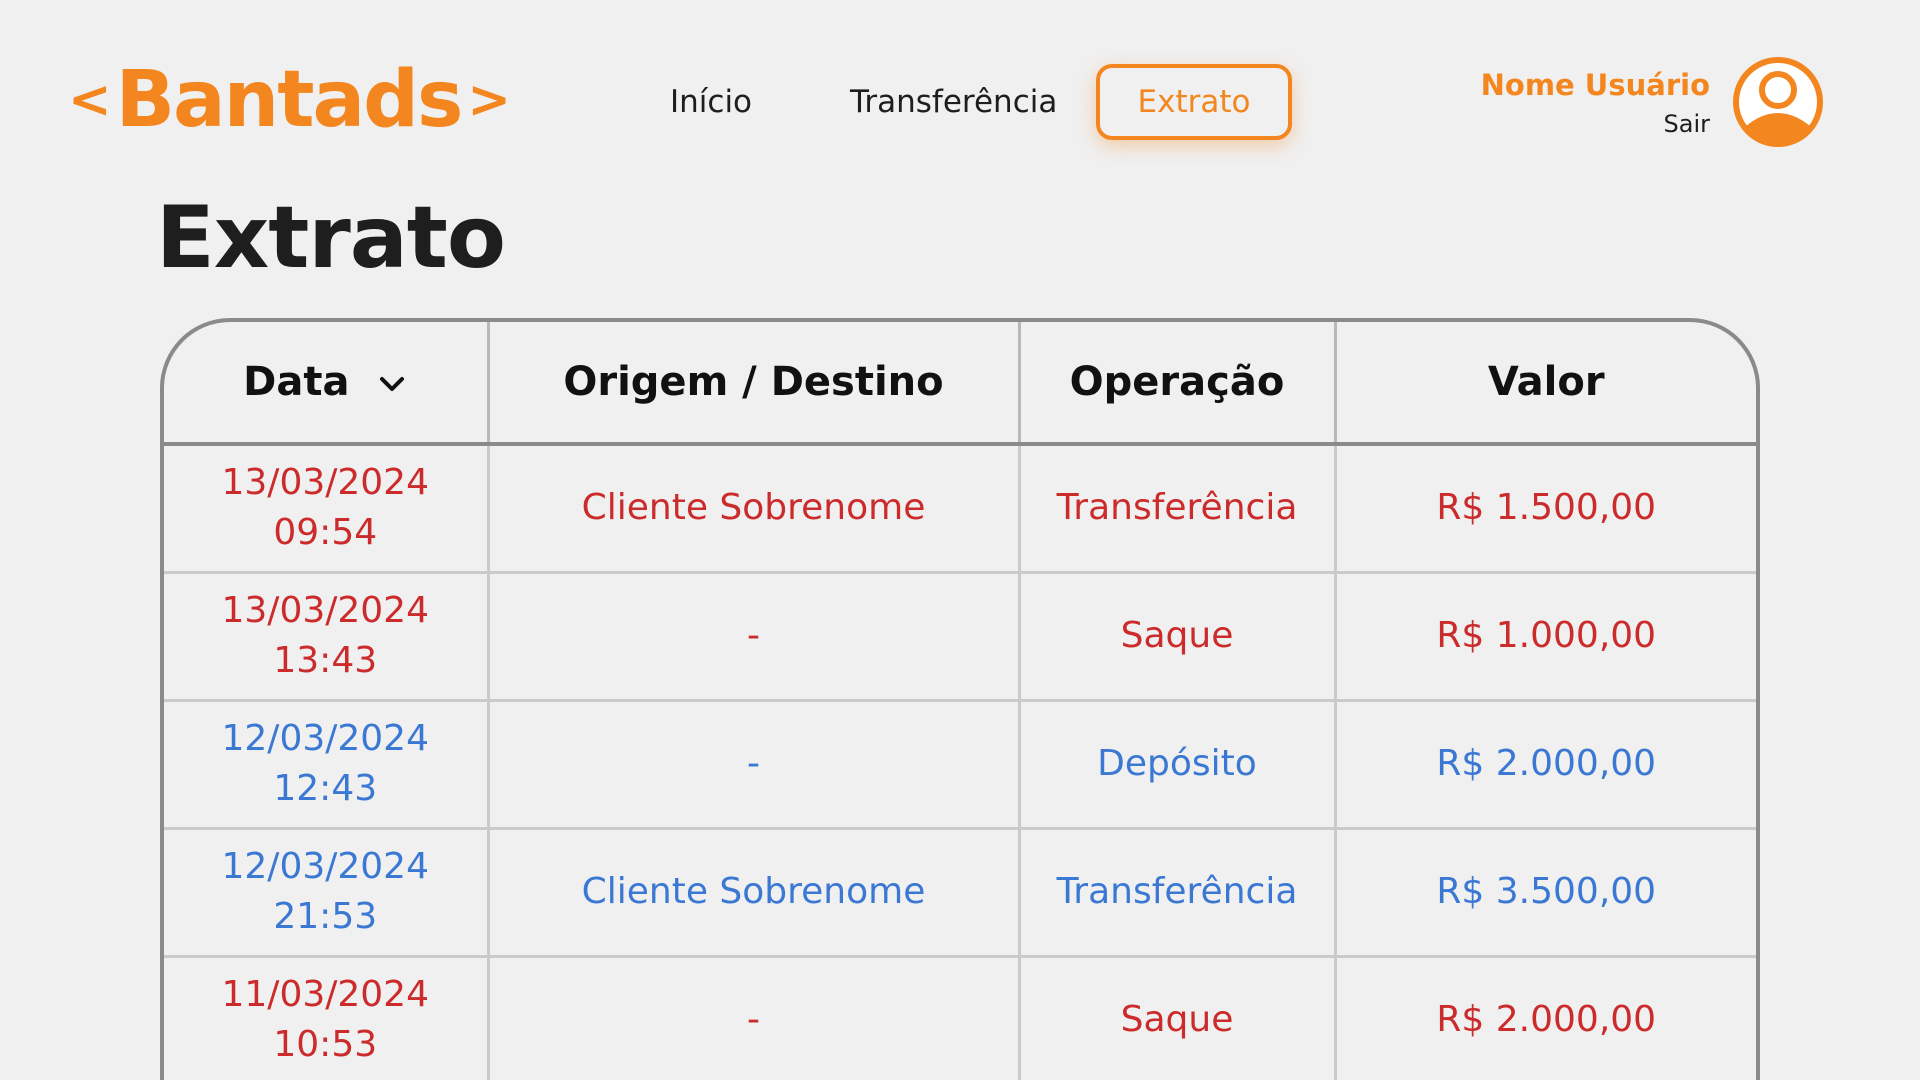 This screenshot has width=1920, height=1080. What do you see at coordinates (955, 102) in the screenshot?
I see `nav-transferencia: Transferência` at bounding box center [955, 102].